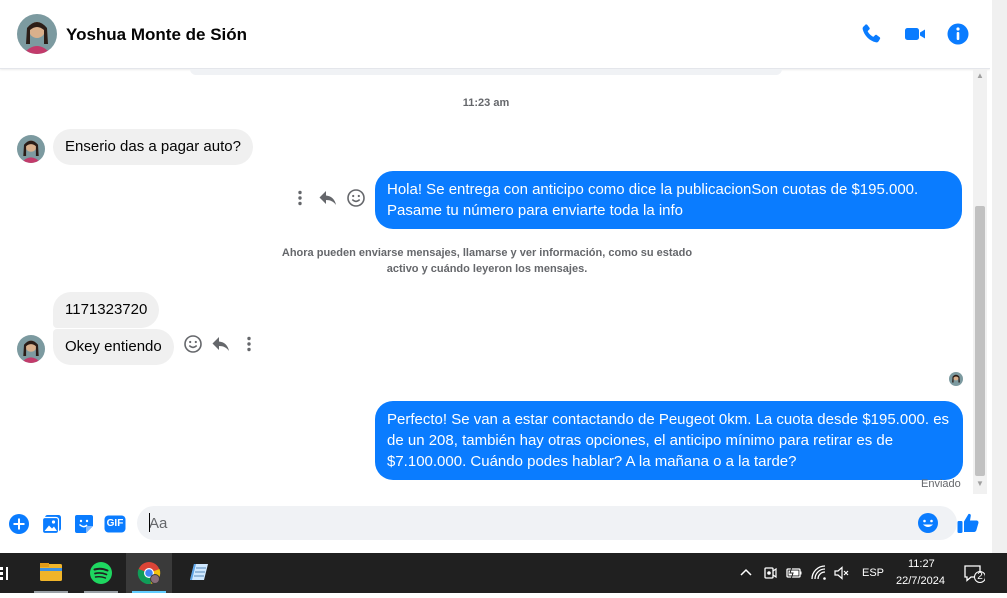 The height and width of the screenshot is (598, 1007). I want to click on conversation-header: Yoshua Monte de Sión, so click(495, 34).